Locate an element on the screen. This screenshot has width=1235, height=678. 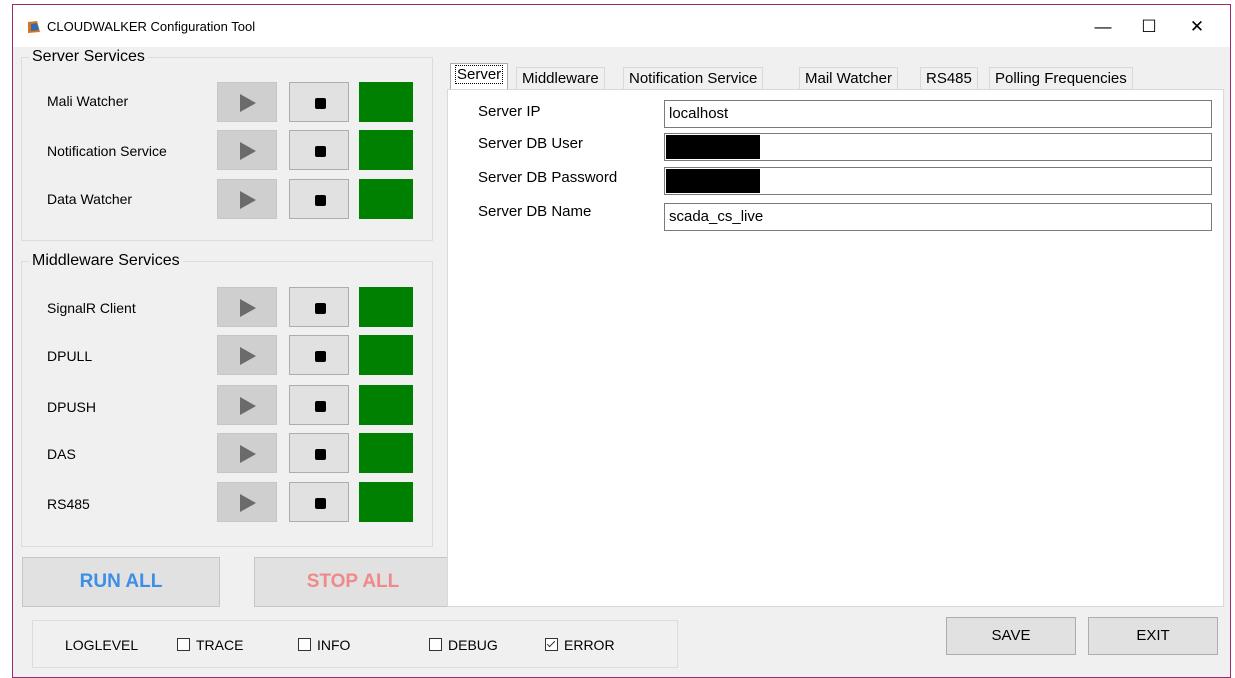
stop-dpush-button is located at coordinates (319, 405).